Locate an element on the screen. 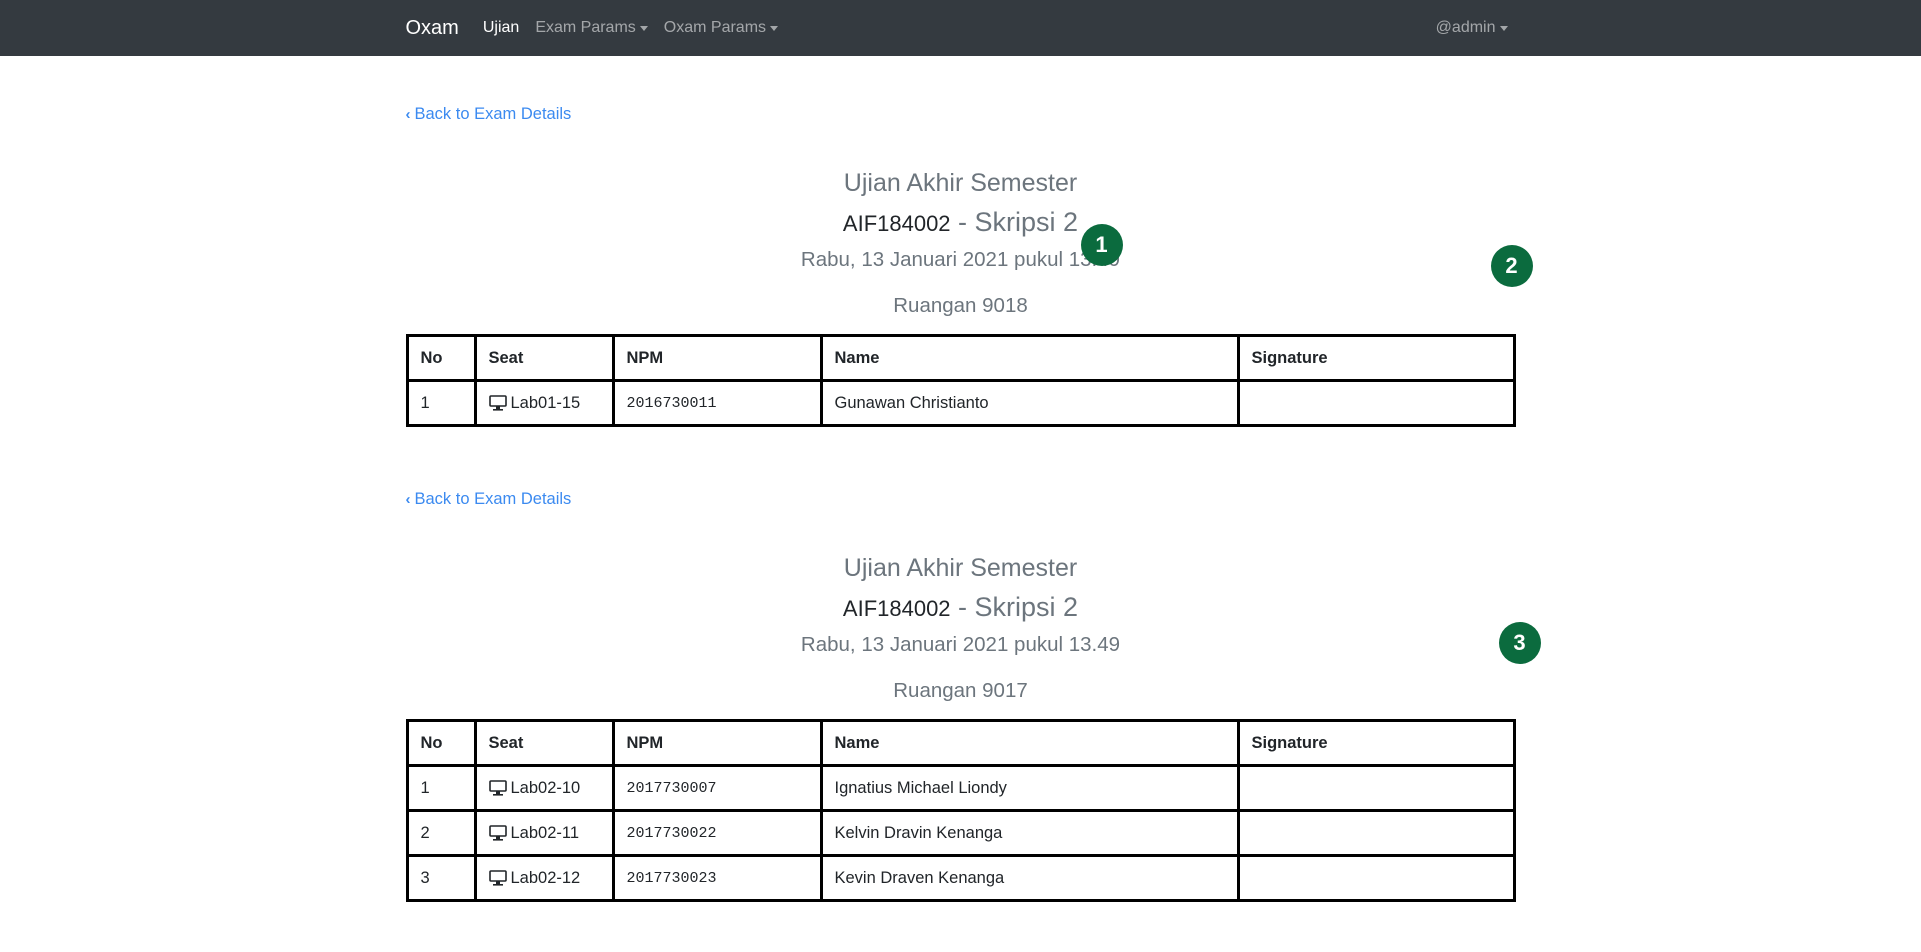 Image resolution: width=1921 pixels, height=952 pixels. cell-seat: Lab02-10 is located at coordinates (544, 788).